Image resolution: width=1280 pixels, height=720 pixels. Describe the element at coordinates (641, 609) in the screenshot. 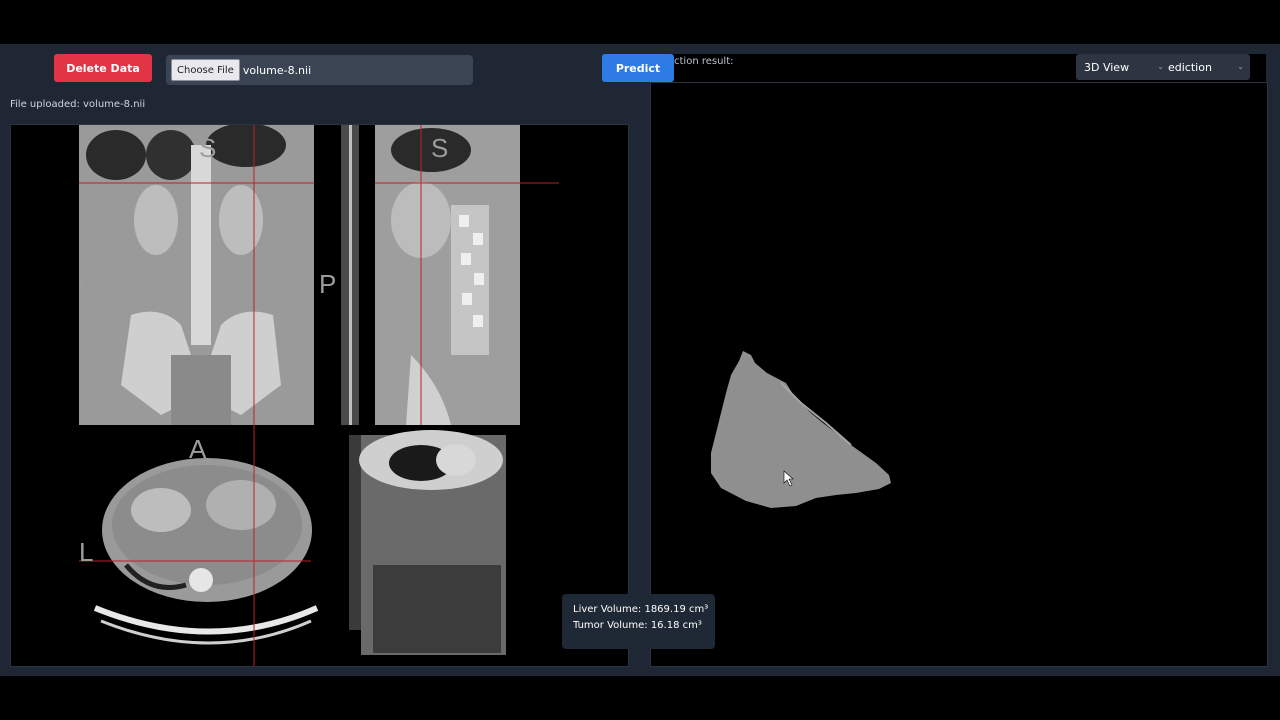

I see `liver-volume-text: Liver Volume: 1869.19 cm³` at that location.